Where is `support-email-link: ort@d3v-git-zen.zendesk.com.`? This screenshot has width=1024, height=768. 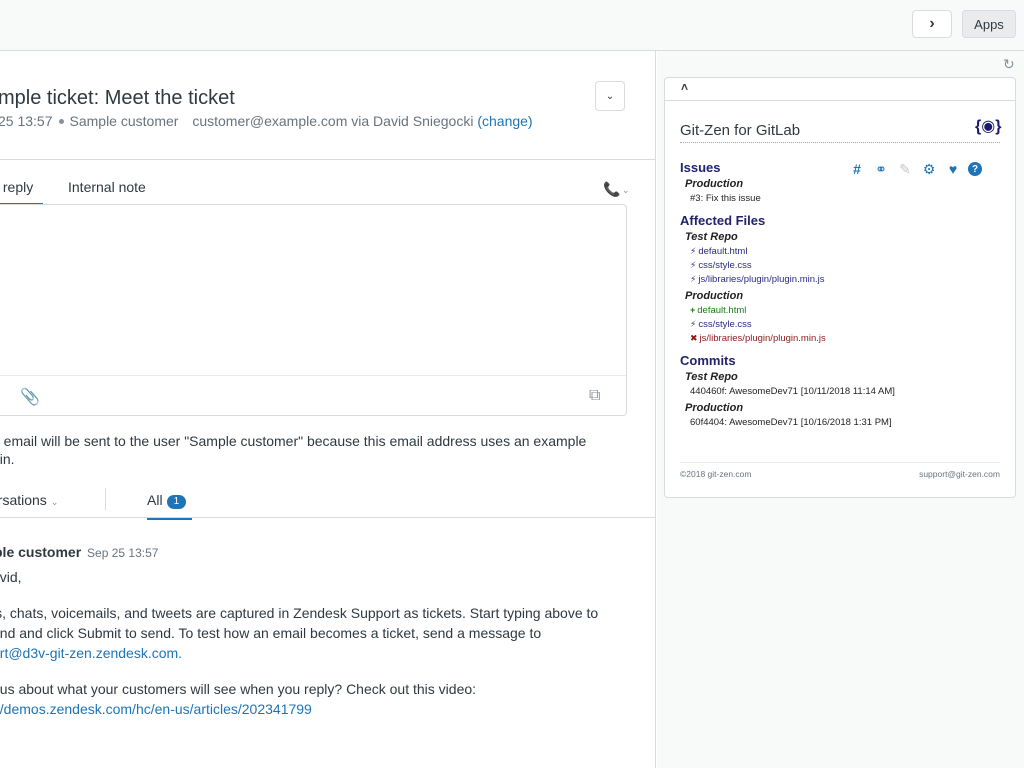 support-email-link: ort@d3v-git-zen.zendesk.com. is located at coordinates (91, 653).